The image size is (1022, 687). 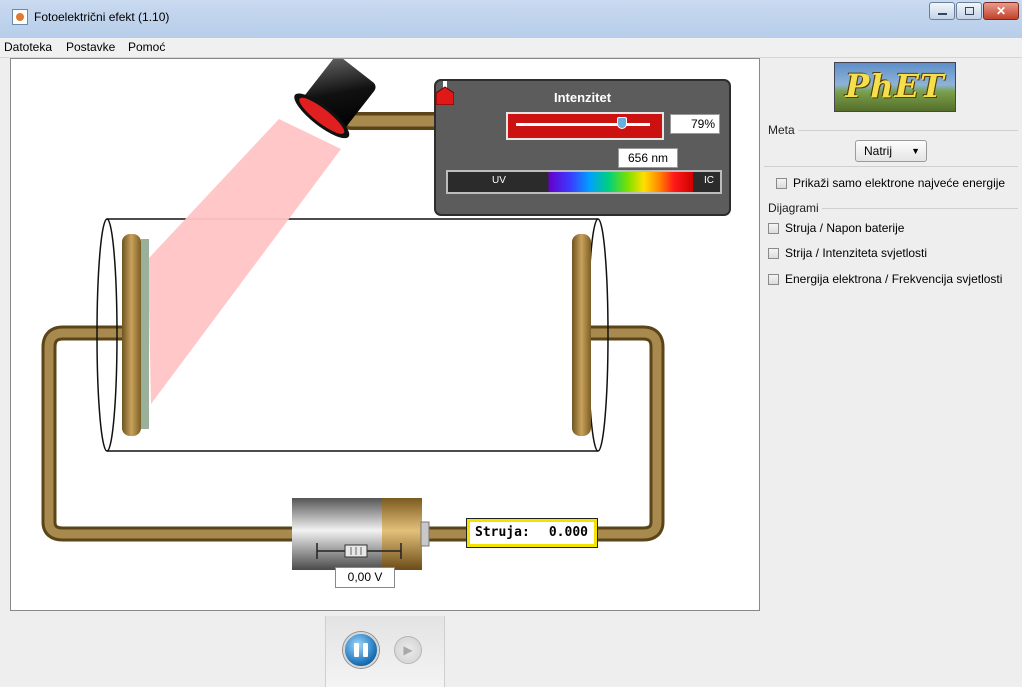 What do you see at coordinates (361, 534) in the screenshot?
I see `battery` at bounding box center [361, 534].